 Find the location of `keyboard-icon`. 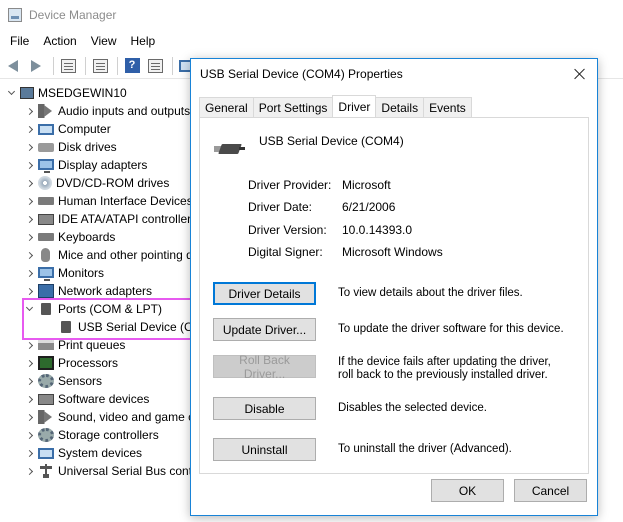

keyboard-icon is located at coordinates (46, 237).